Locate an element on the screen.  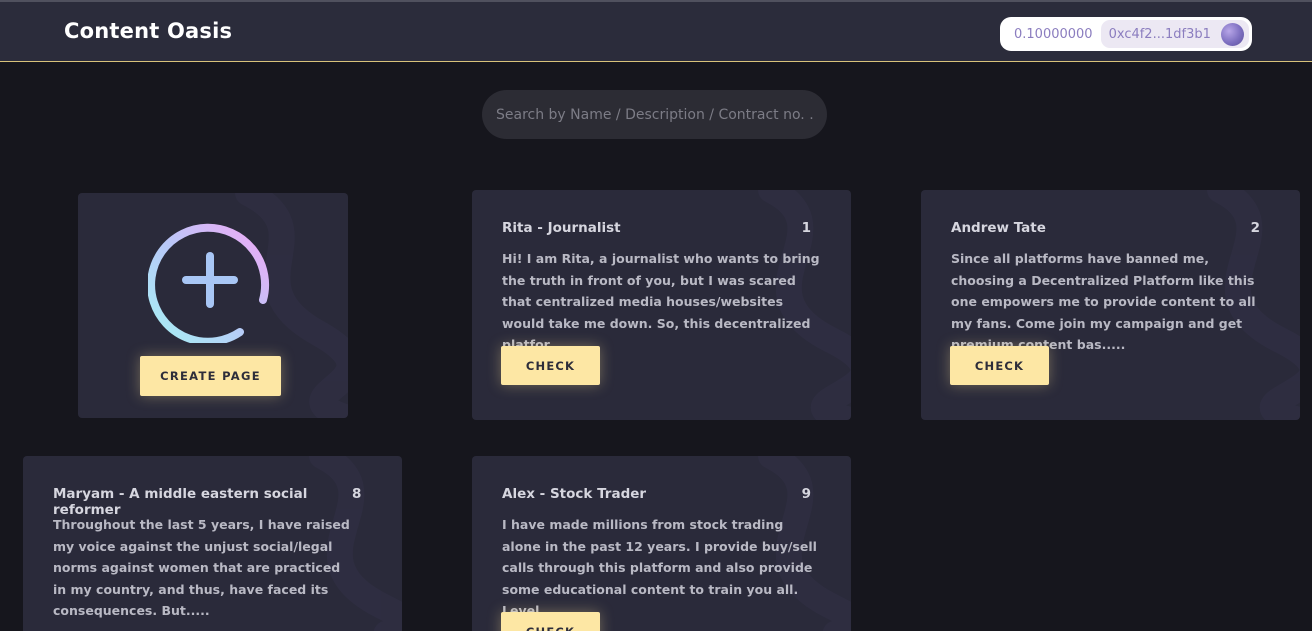
card-number: 2 is located at coordinates (1255, 228).